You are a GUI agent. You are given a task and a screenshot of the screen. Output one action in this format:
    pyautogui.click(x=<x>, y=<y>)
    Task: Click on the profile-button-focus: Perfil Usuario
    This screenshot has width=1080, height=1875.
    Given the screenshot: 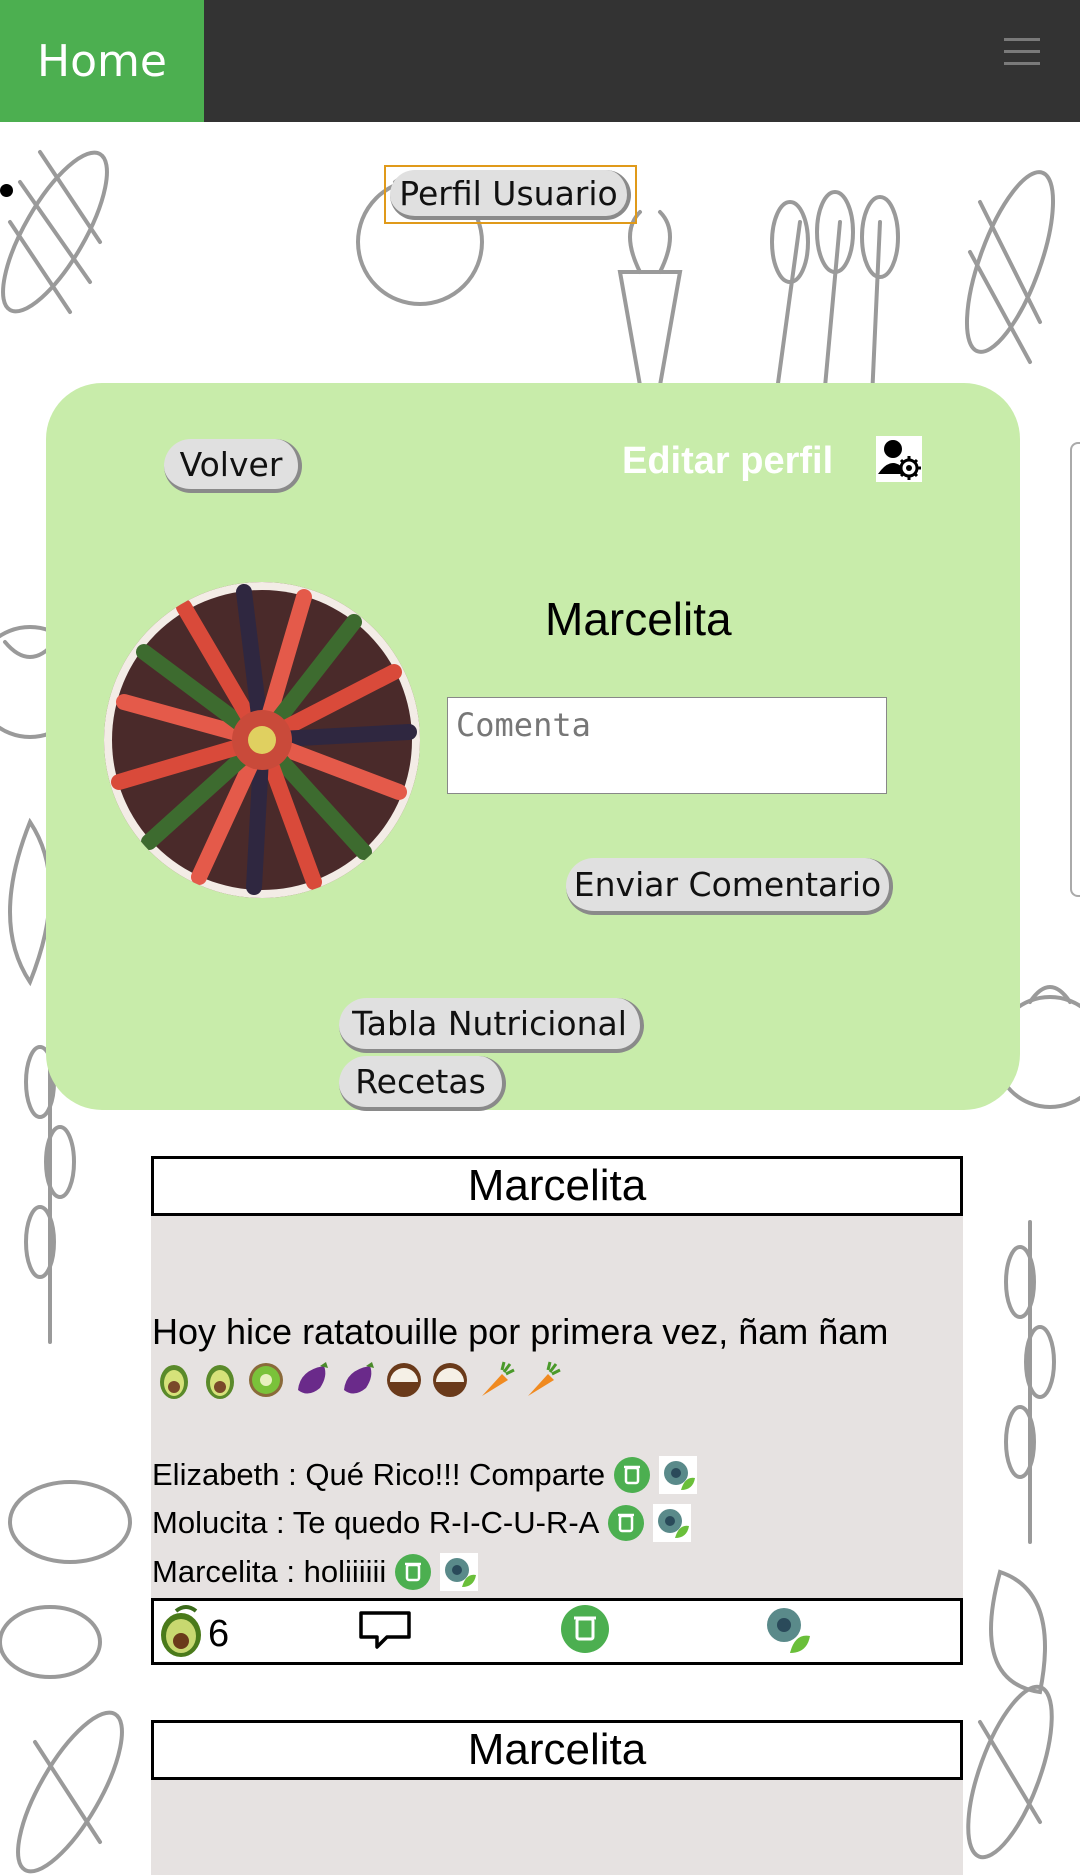 What is the action you would take?
    pyautogui.click(x=510, y=194)
    